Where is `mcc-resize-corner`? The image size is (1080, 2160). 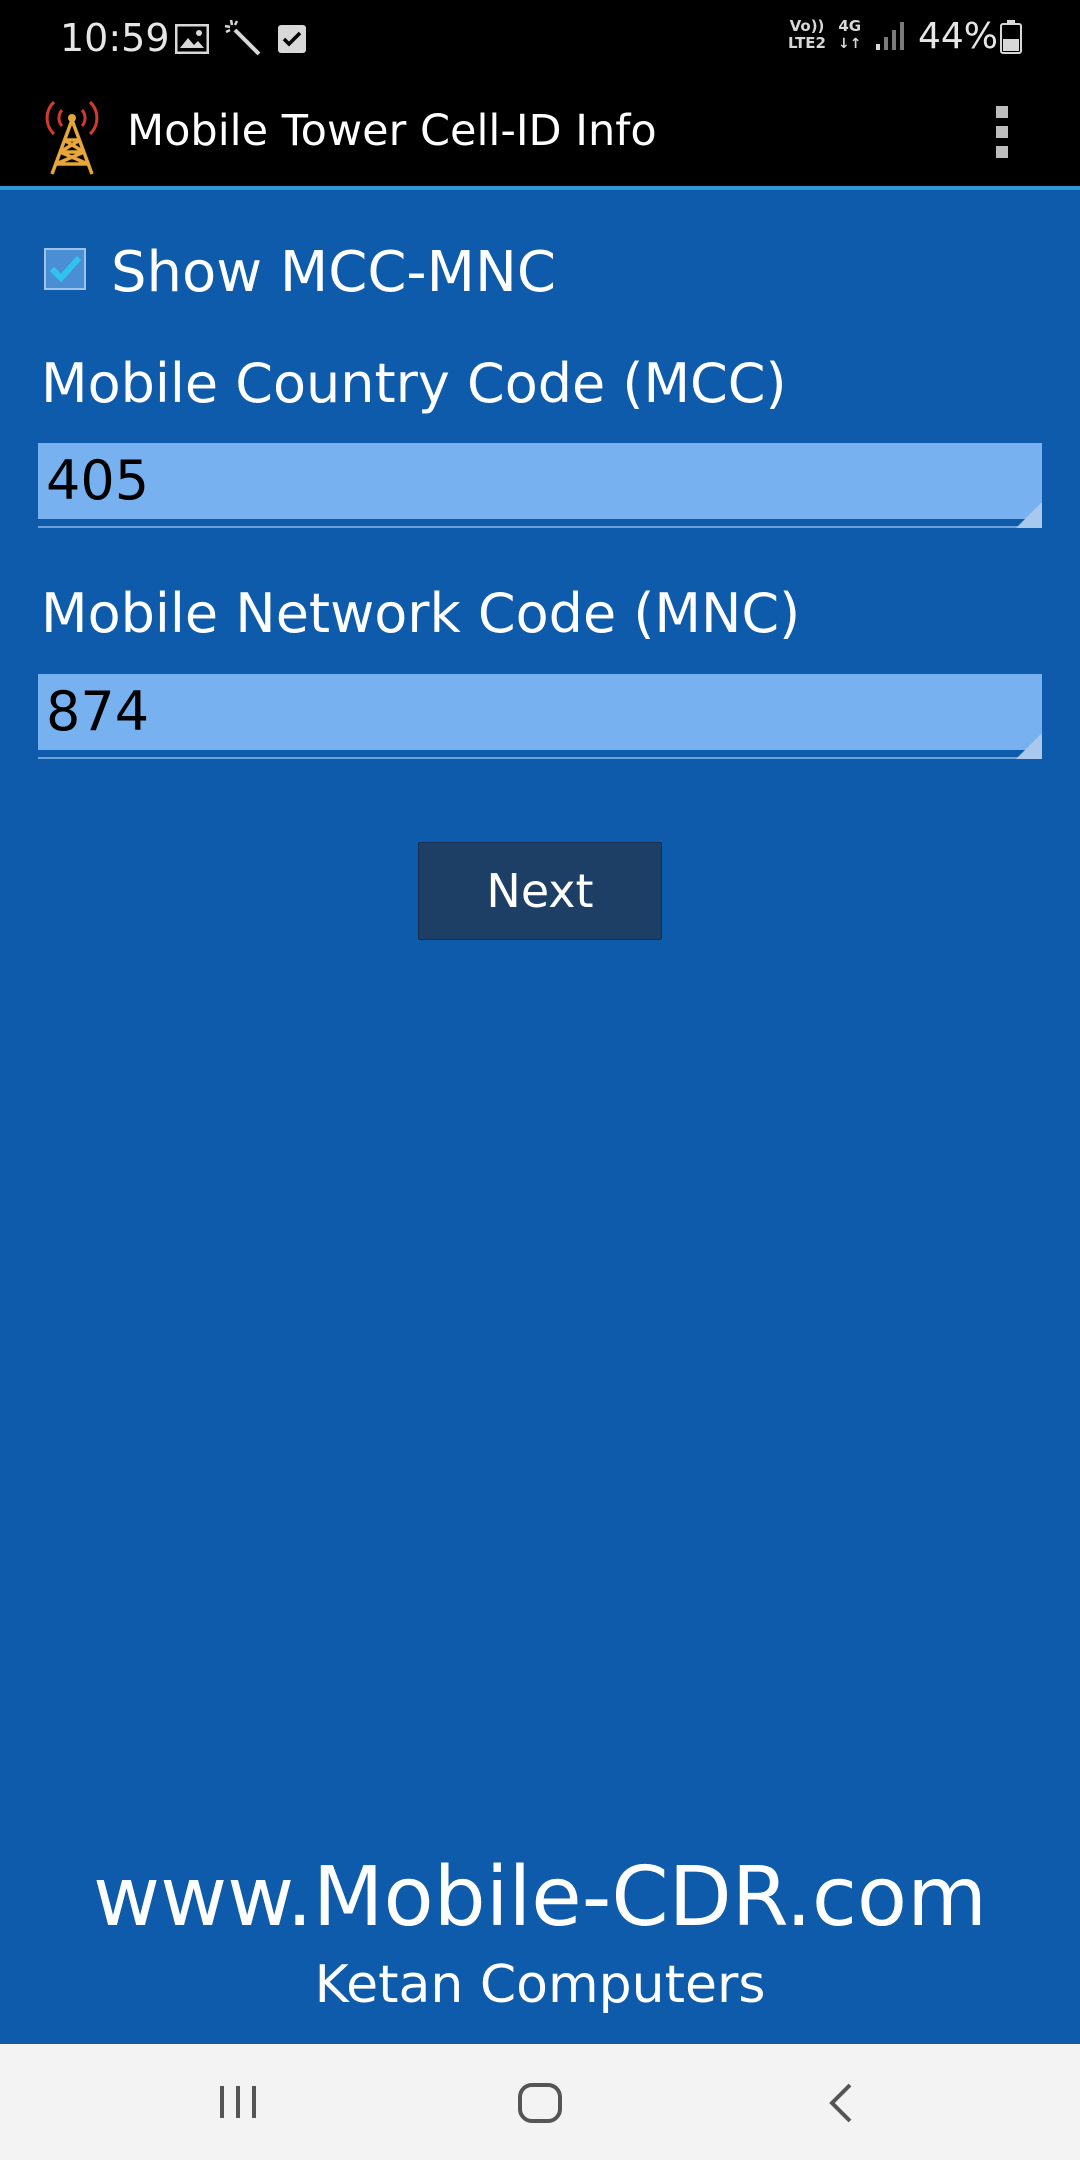 mcc-resize-corner is located at coordinates (1029, 515).